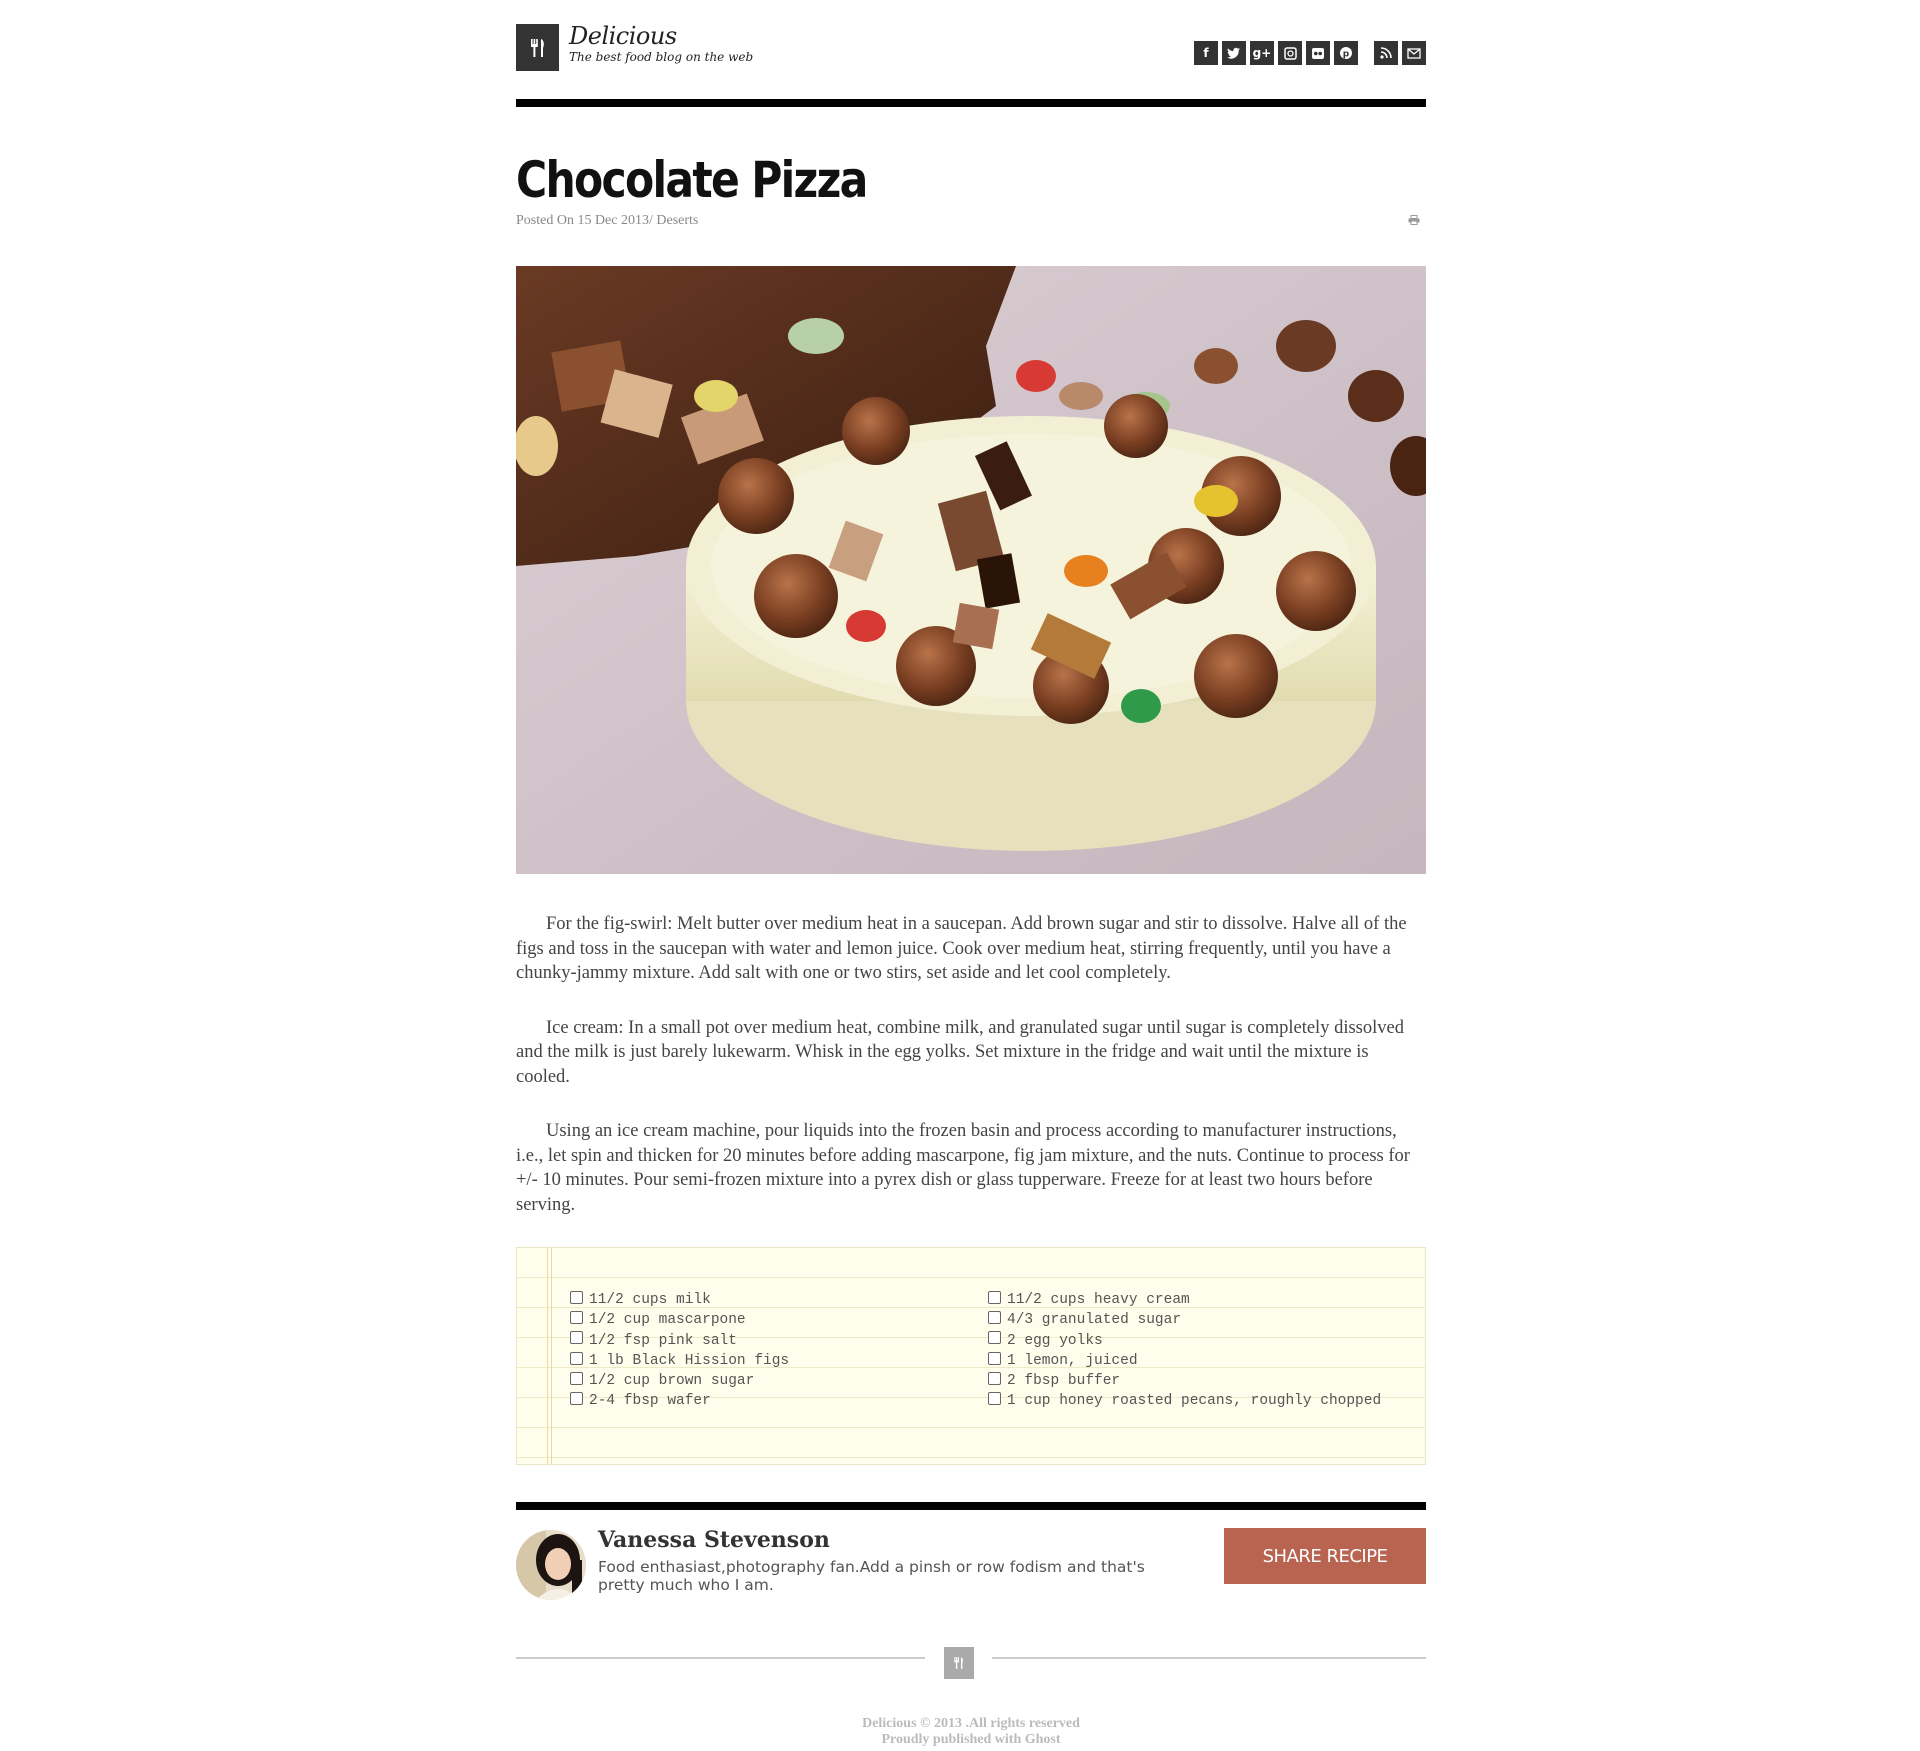 The image size is (1920, 1751). I want to click on ingredient-item: 2-4 fbsp wafer, so click(770, 1401).